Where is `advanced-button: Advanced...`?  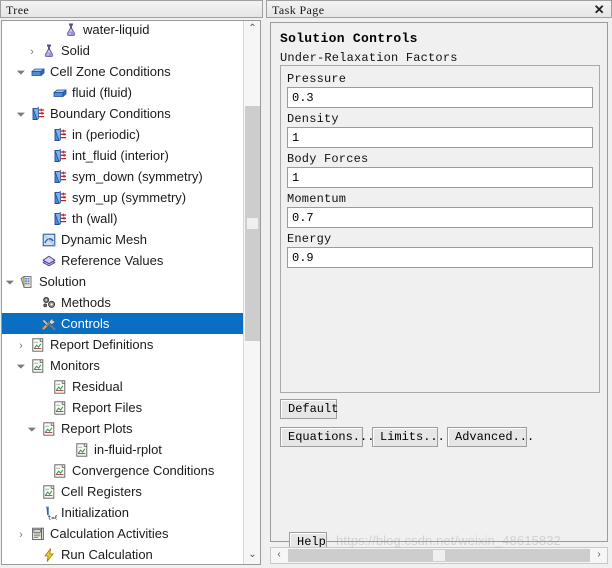
advanced-button: Advanced... is located at coordinates (490, 437).